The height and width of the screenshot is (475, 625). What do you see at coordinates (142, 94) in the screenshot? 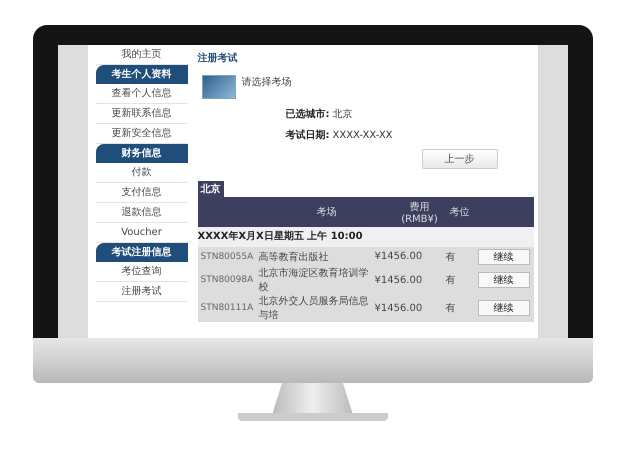
I see `sidebar-link: 查看个人信息` at bounding box center [142, 94].